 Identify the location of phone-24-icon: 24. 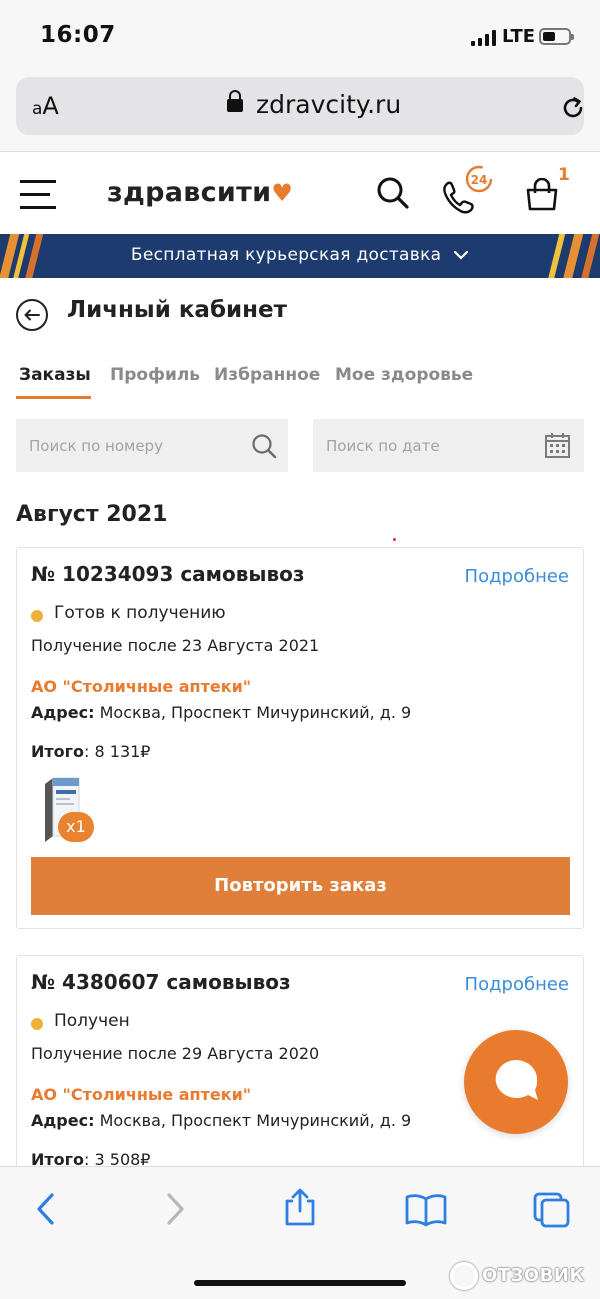
(468, 189).